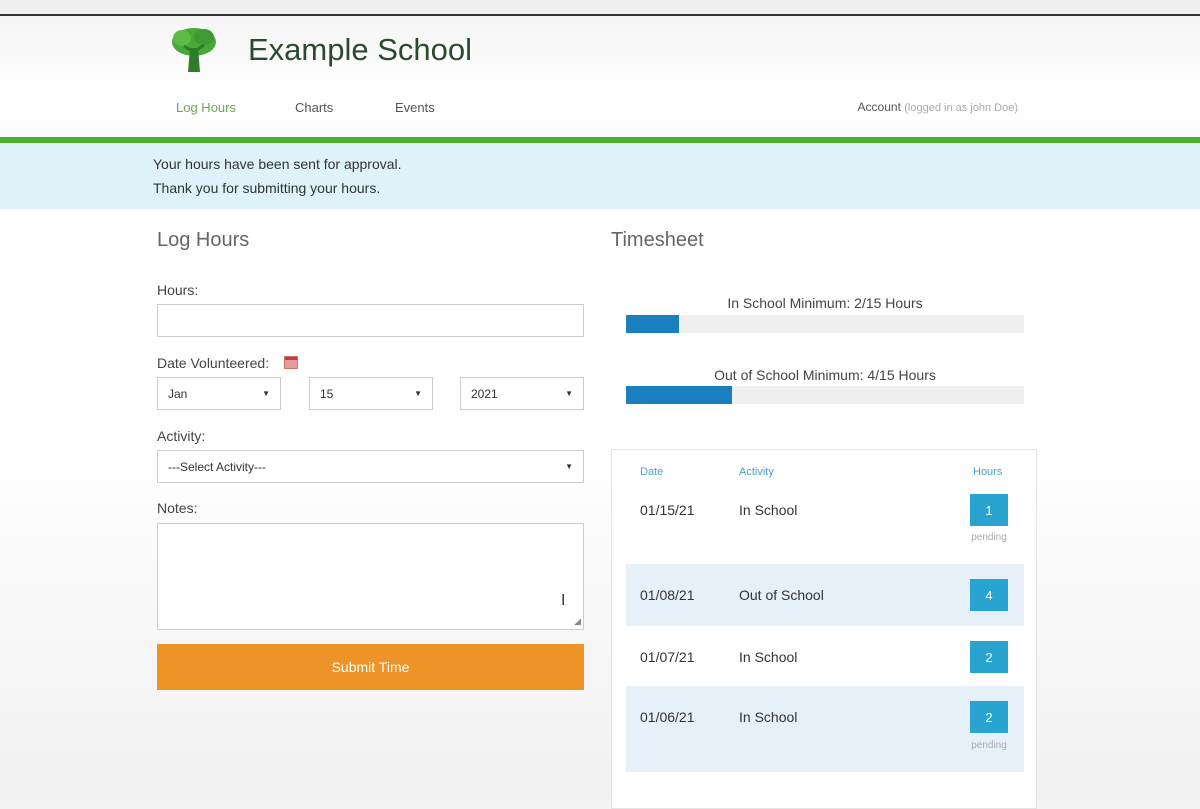 The image size is (1200, 809). What do you see at coordinates (219, 393) in the screenshot?
I see `month-select: Jan ▼` at bounding box center [219, 393].